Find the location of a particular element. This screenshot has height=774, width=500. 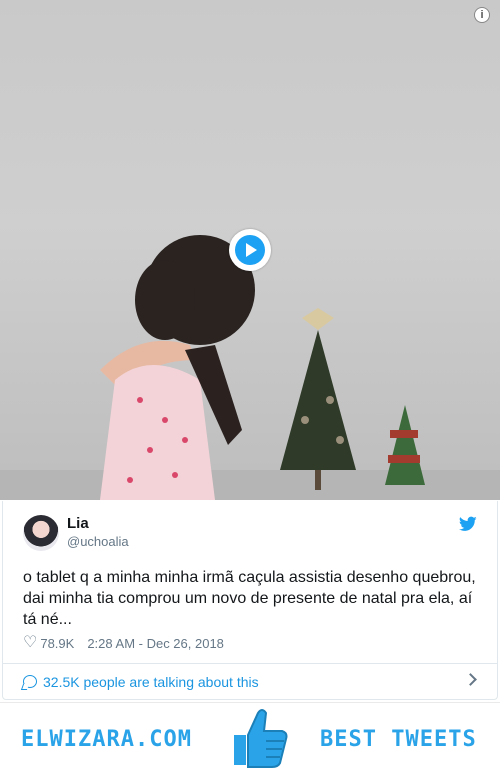

chevron-right-icon is located at coordinates (470, 679).